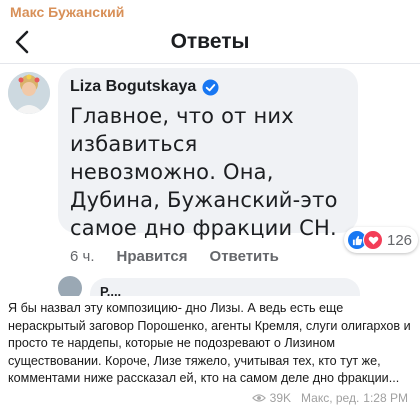 The height and width of the screenshot is (410, 420). Describe the element at coordinates (152, 256) in the screenshot. I see `like-button: Нравится` at that location.